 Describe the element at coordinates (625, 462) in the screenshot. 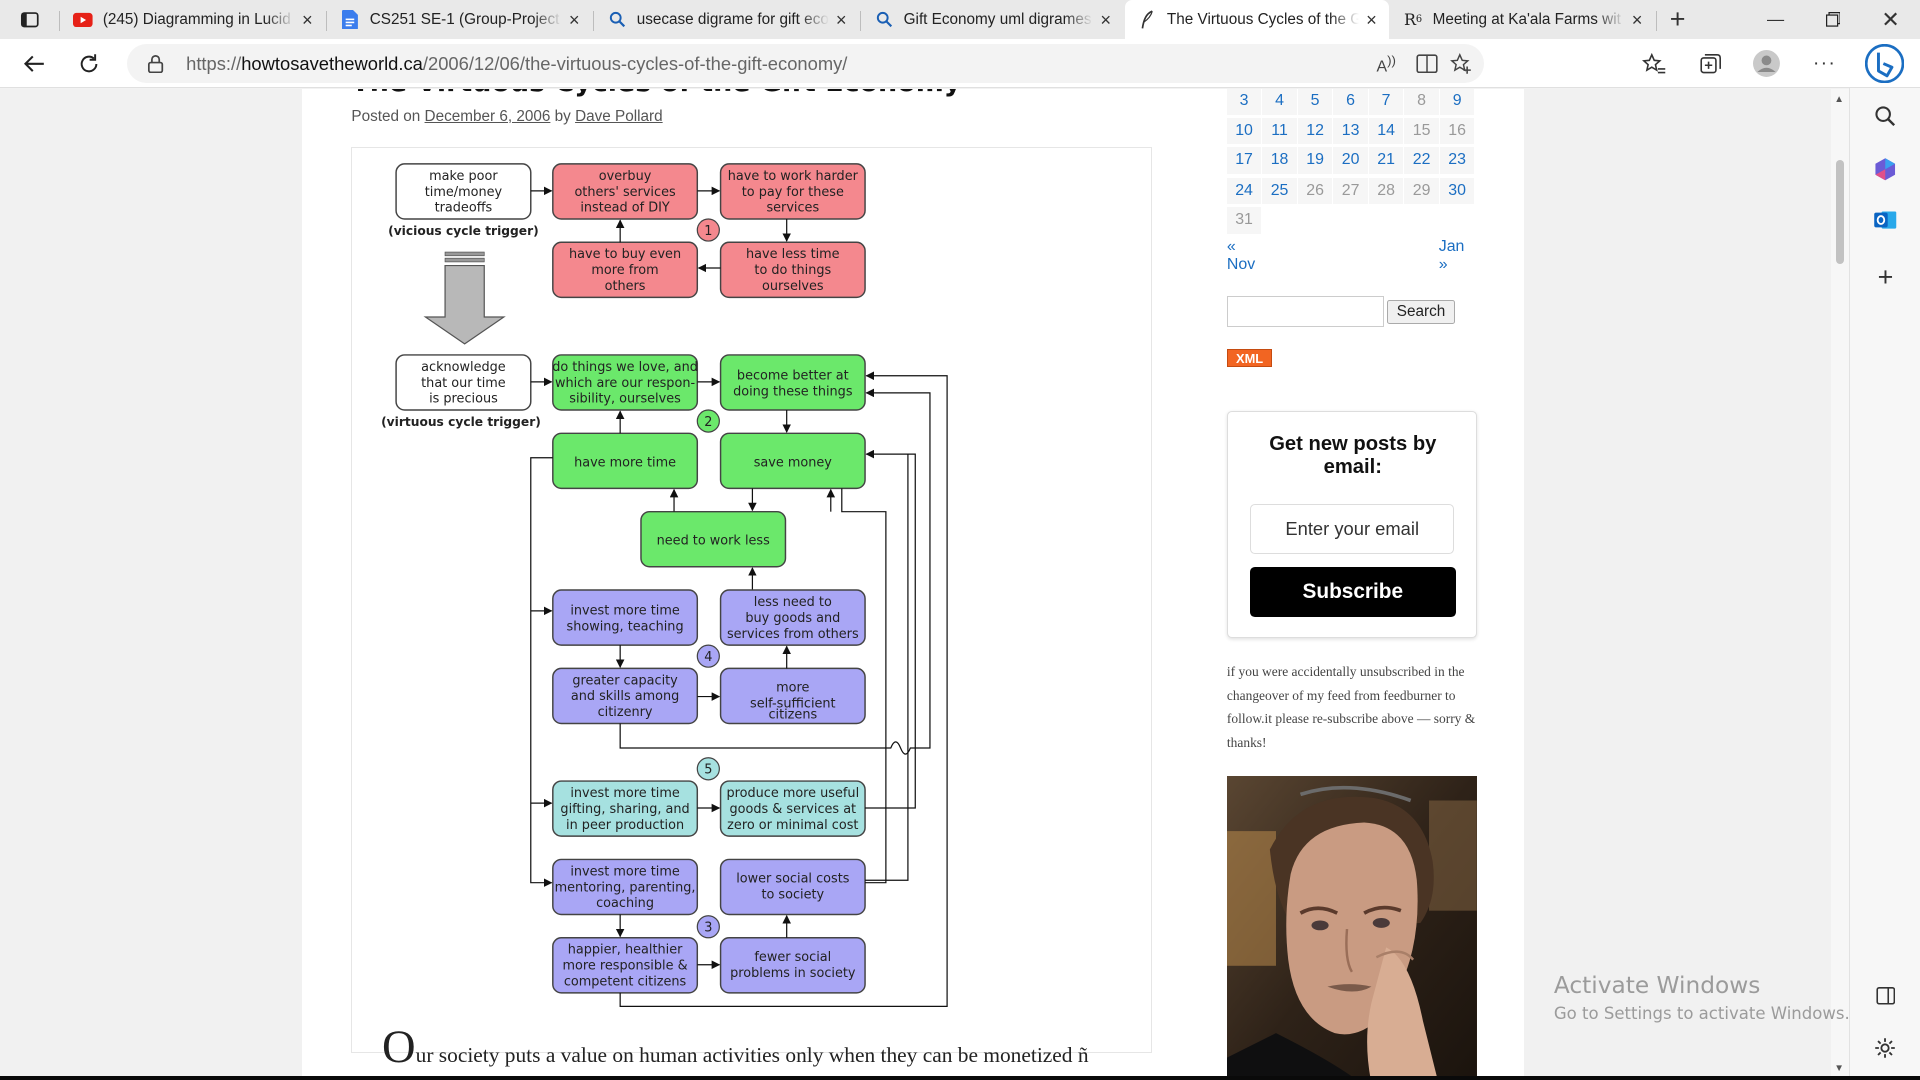

I see `diagram-text-more-time: have more time` at that location.